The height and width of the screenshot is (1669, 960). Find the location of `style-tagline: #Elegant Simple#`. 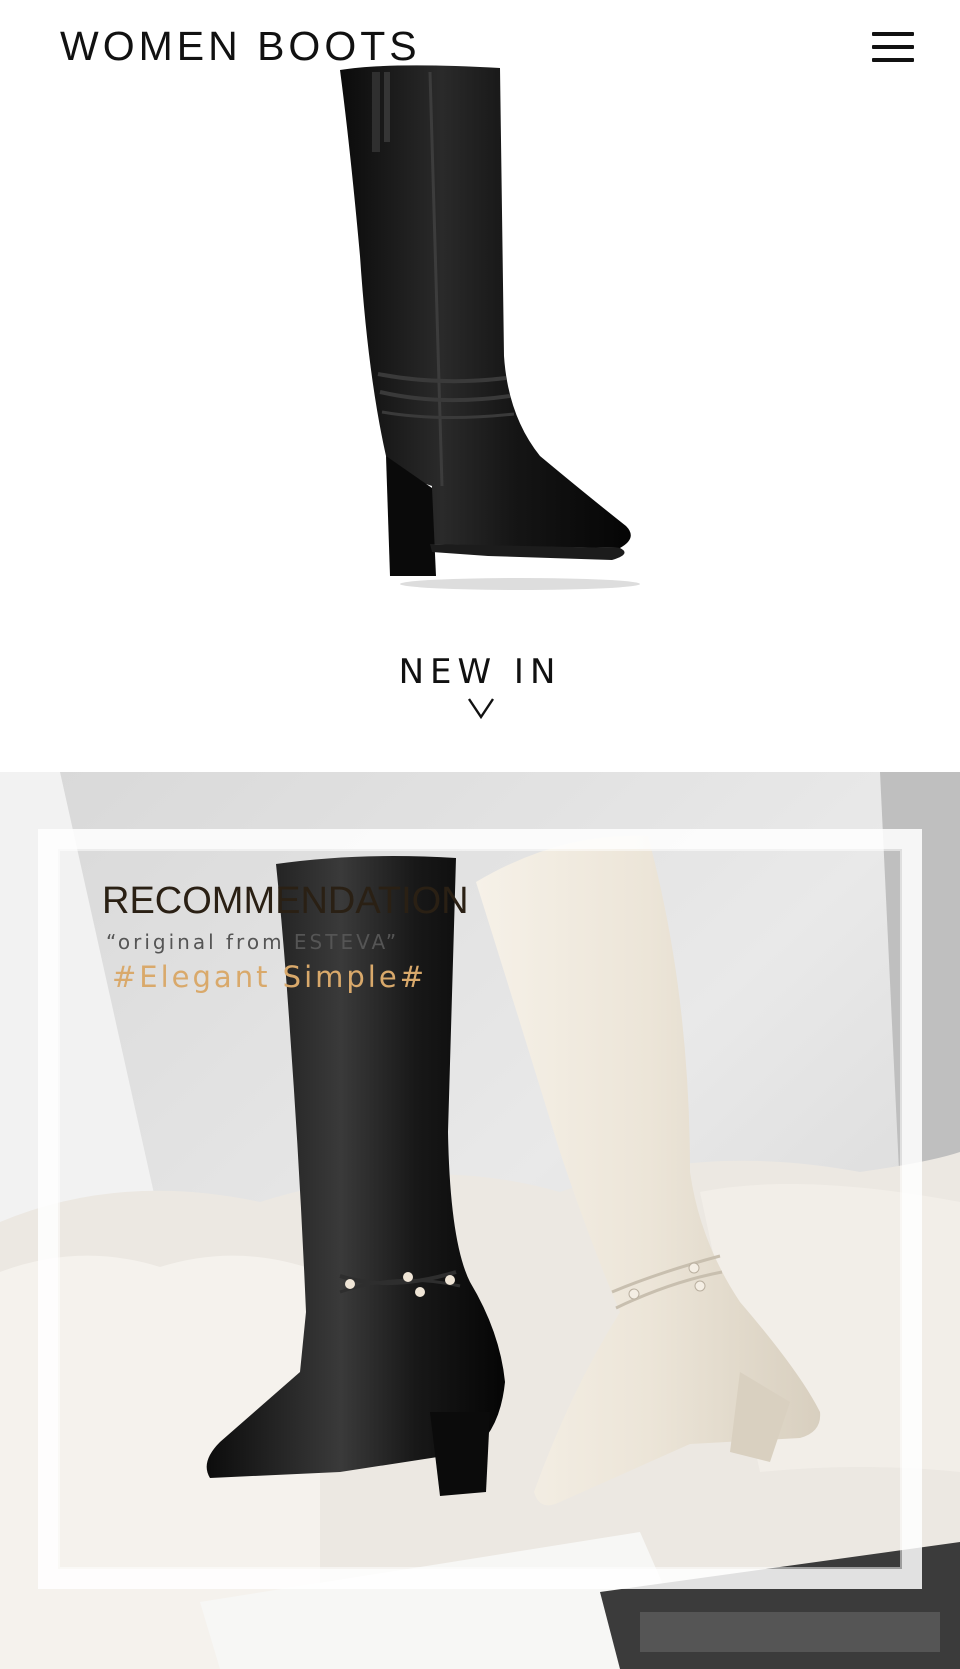

style-tagline: #Elegant Simple# is located at coordinates (269, 977).